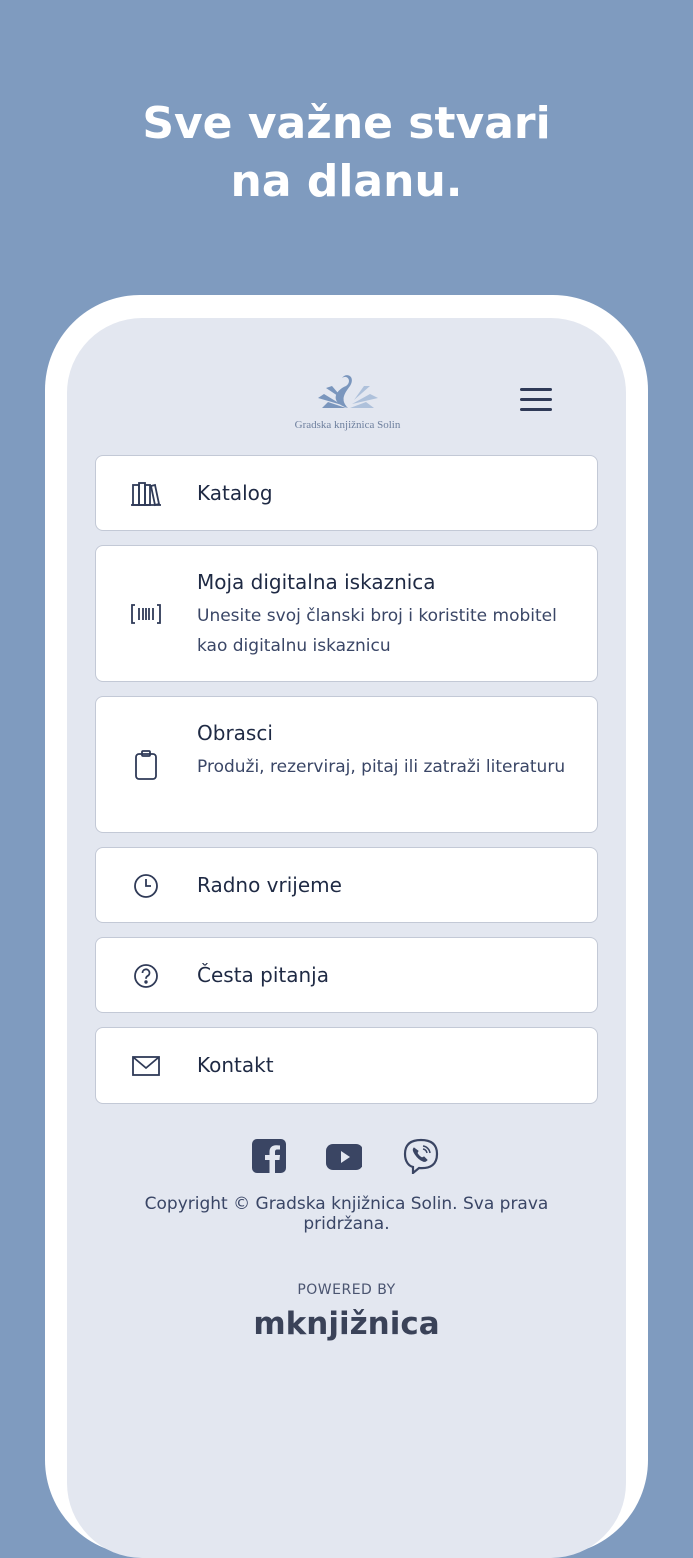  I want to click on menu-item-title: Radno vrijeme, so click(269, 885).